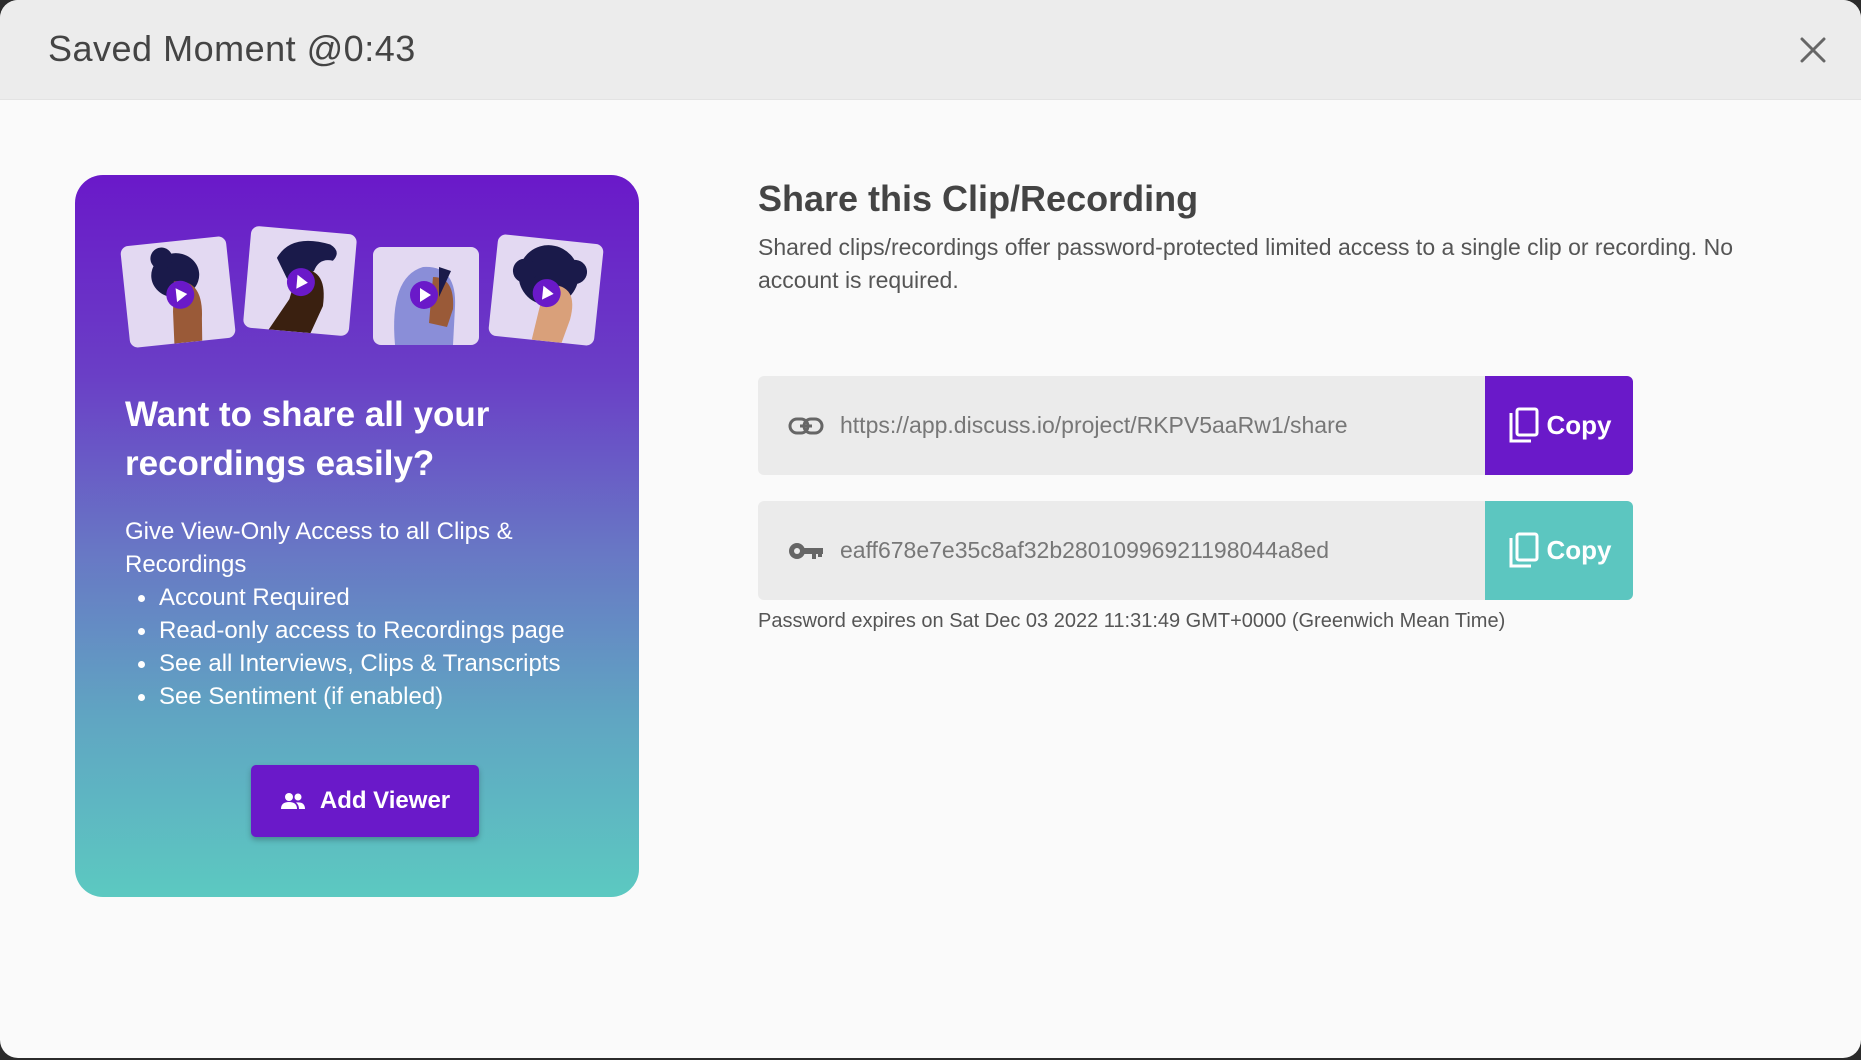  I want to click on add-viewer-button: Add Viewer, so click(365, 801).